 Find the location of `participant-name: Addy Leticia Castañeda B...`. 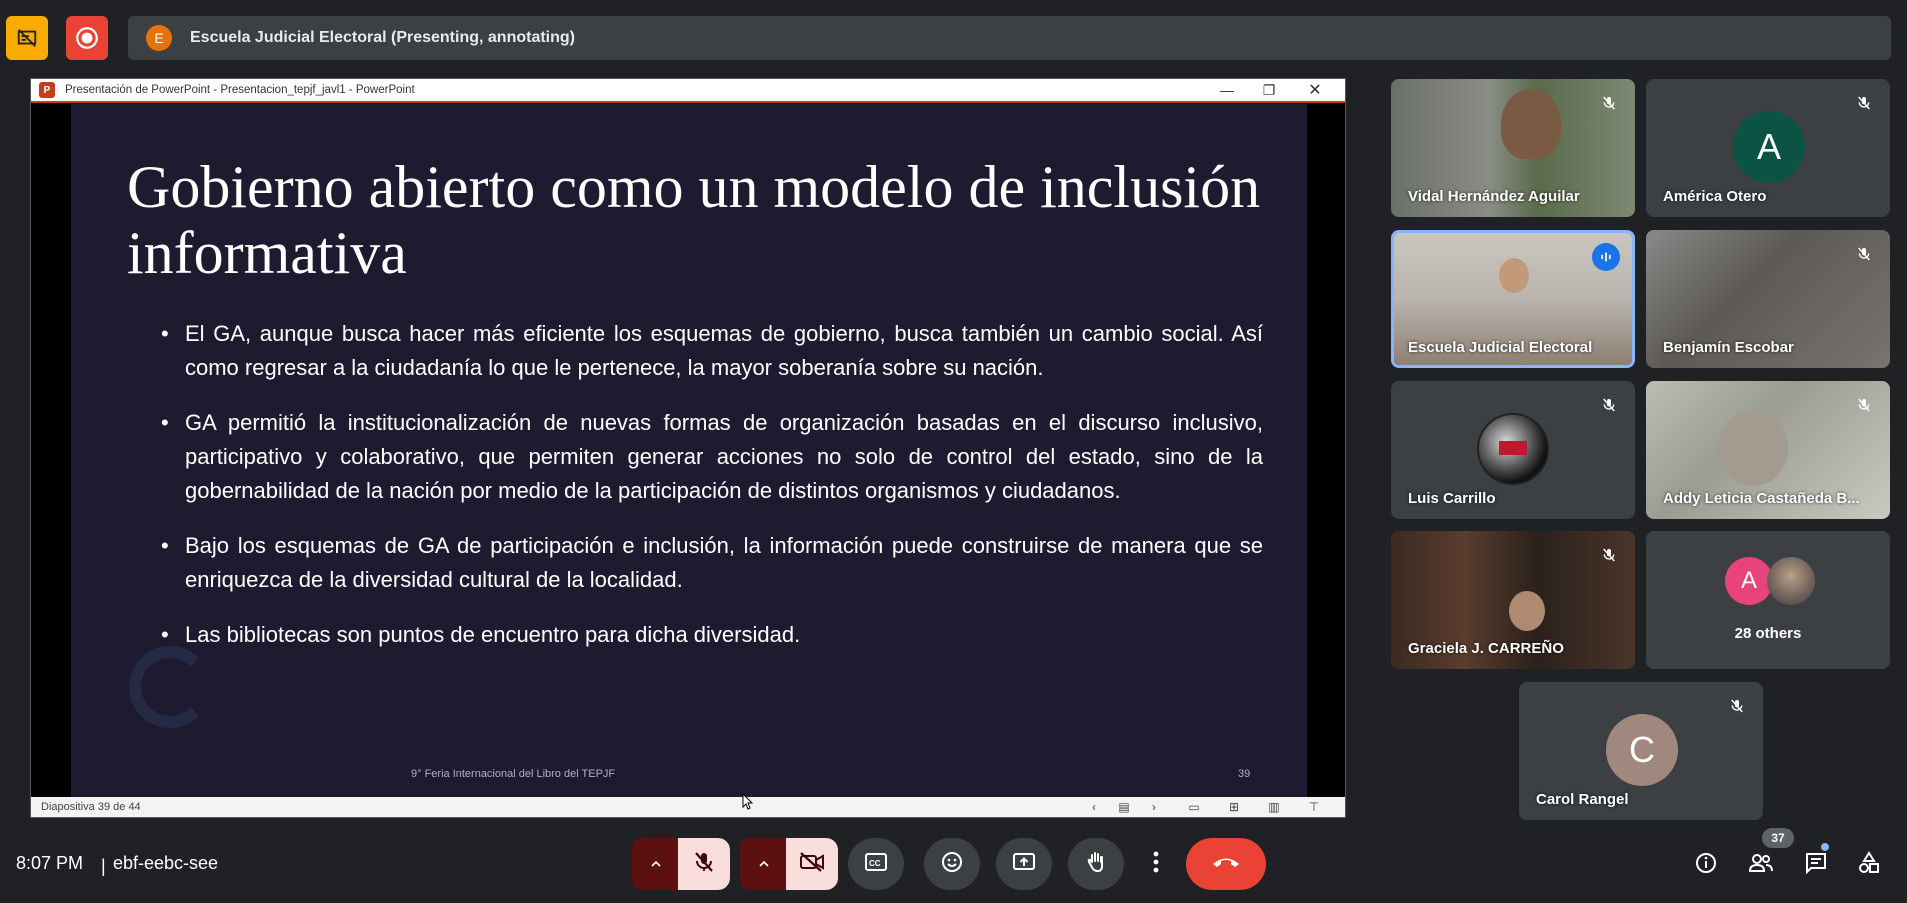

participant-name: Addy Leticia Castañeda B... is located at coordinates (1761, 498).